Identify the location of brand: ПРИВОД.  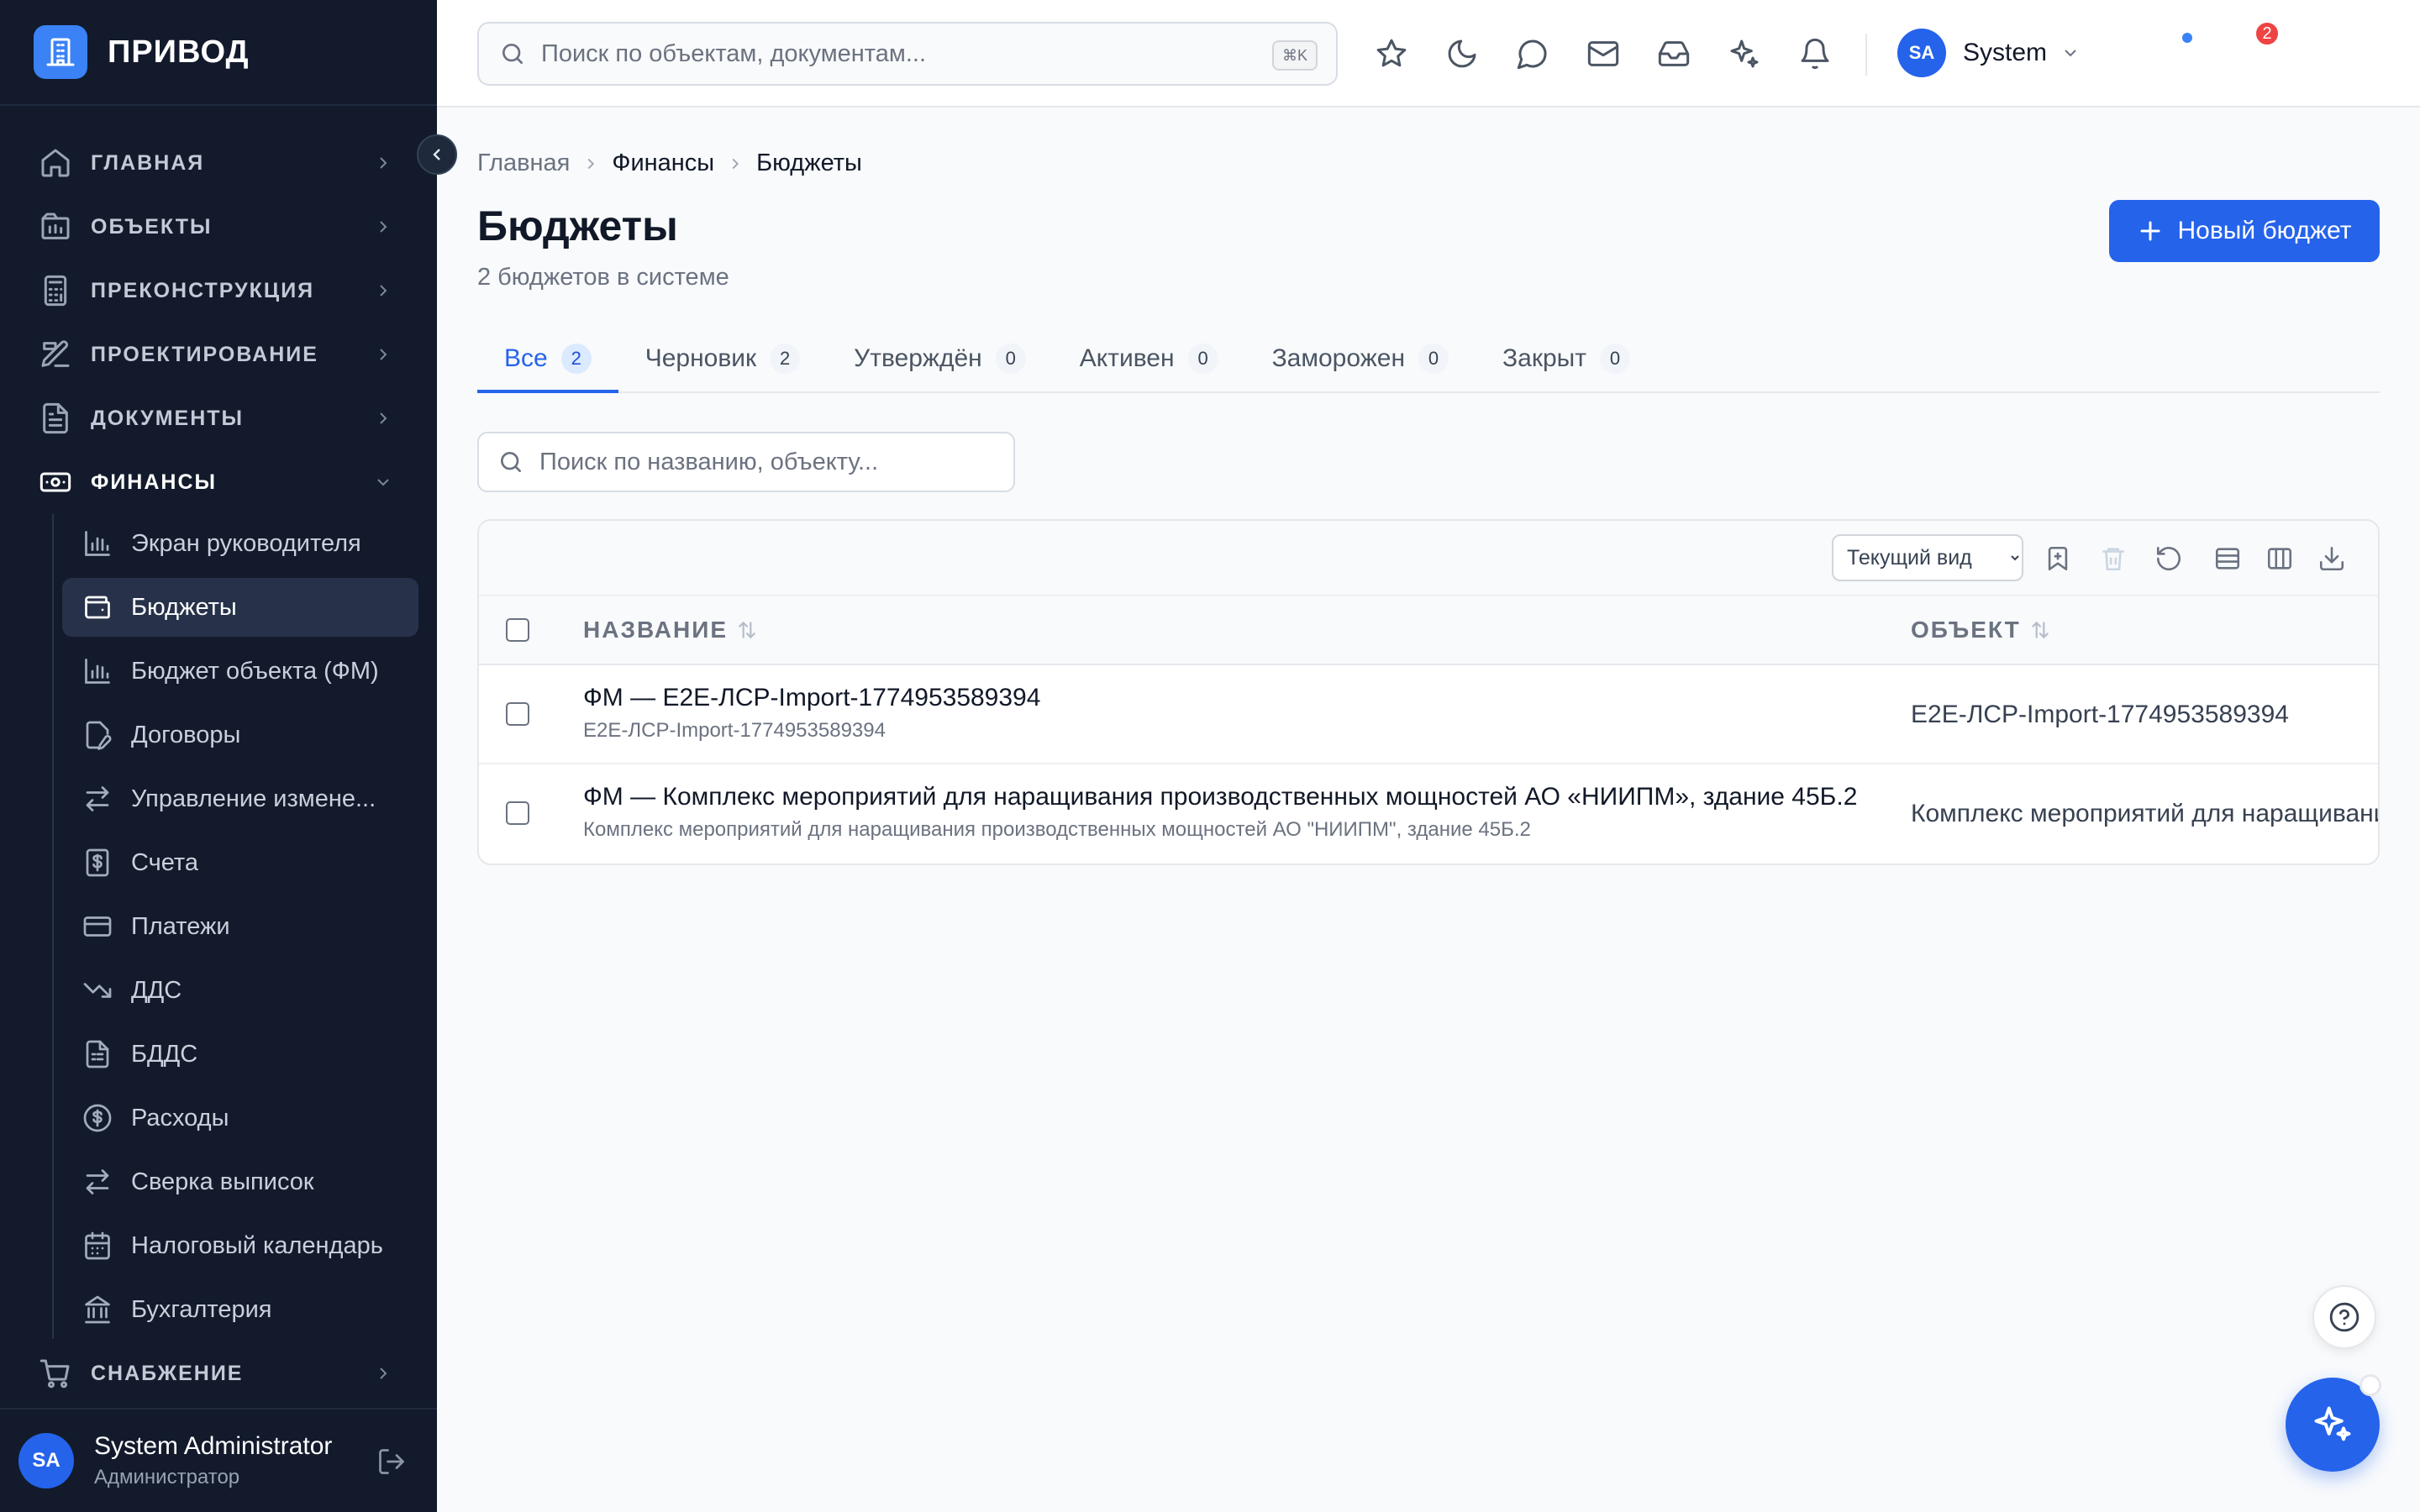
(218, 53).